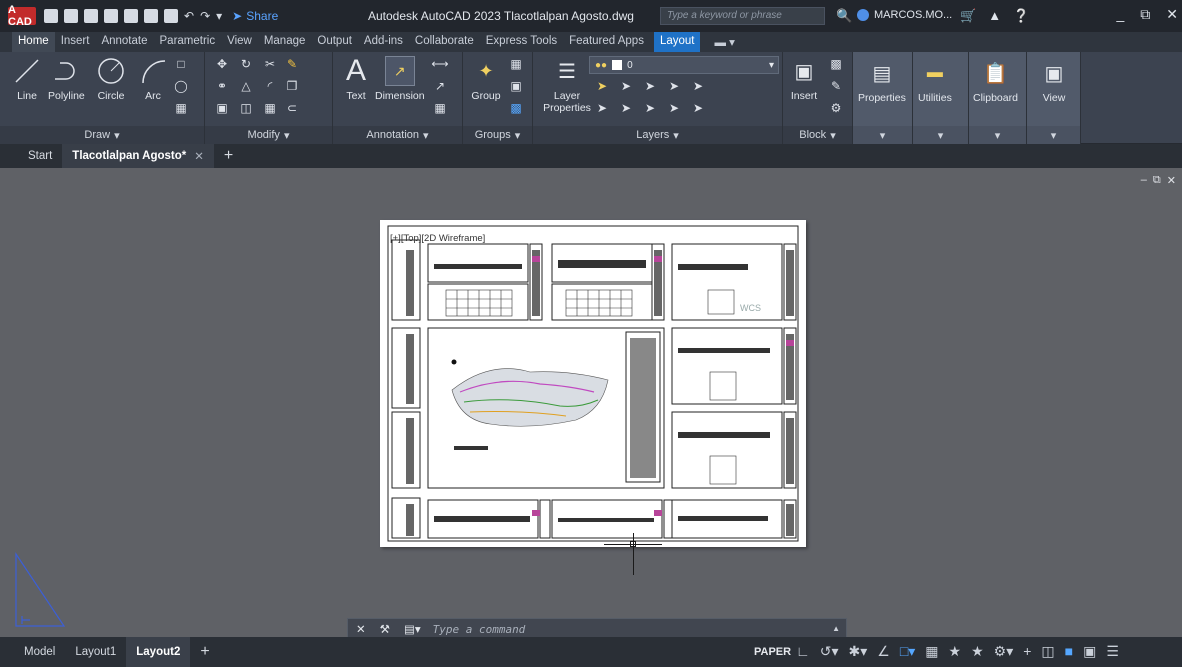  What do you see at coordinates (724, 42) in the screenshot?
I see `ribbon-options-icon: ▬ ▾` at bounding box center [724, 42].